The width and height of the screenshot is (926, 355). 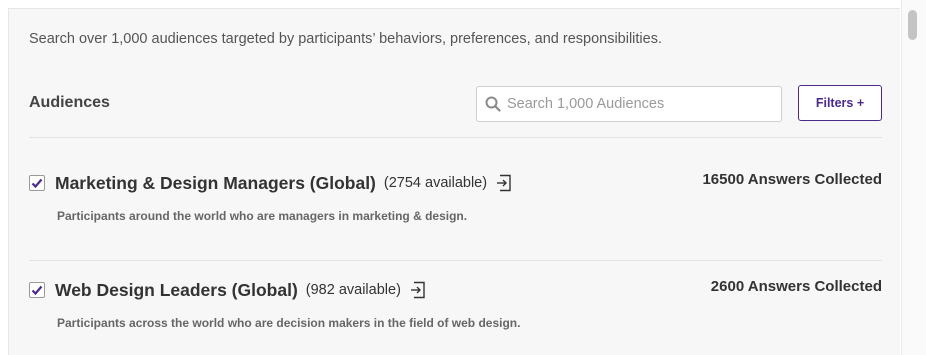 What do you see at coordinates (796, 286) in the screenshot?
I see `answers-collected: 2600 Answers Collected` at bounding box center [796, 286].